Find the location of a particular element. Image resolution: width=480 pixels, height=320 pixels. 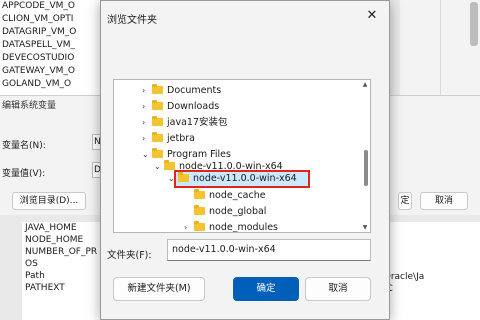

tree-item-label: node_modules is located at coordinates (244, 227).